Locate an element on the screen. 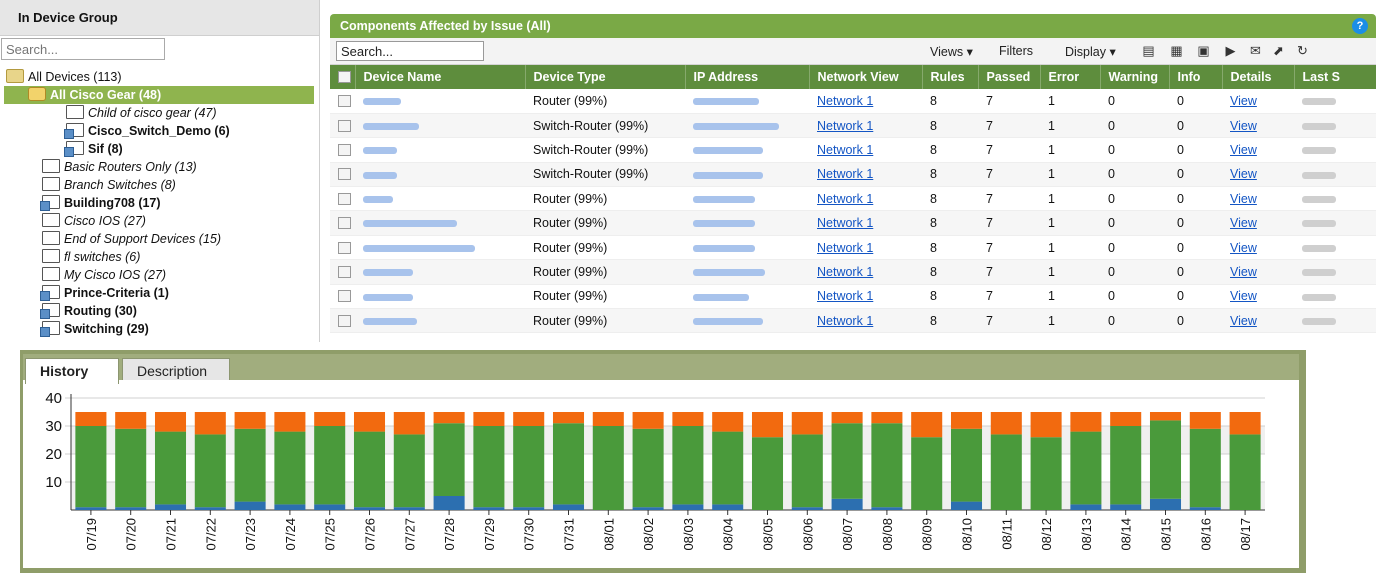 This screenshot has height=573, width=1376. tree-item: Switching (29) is located at coordinates (94, 329).